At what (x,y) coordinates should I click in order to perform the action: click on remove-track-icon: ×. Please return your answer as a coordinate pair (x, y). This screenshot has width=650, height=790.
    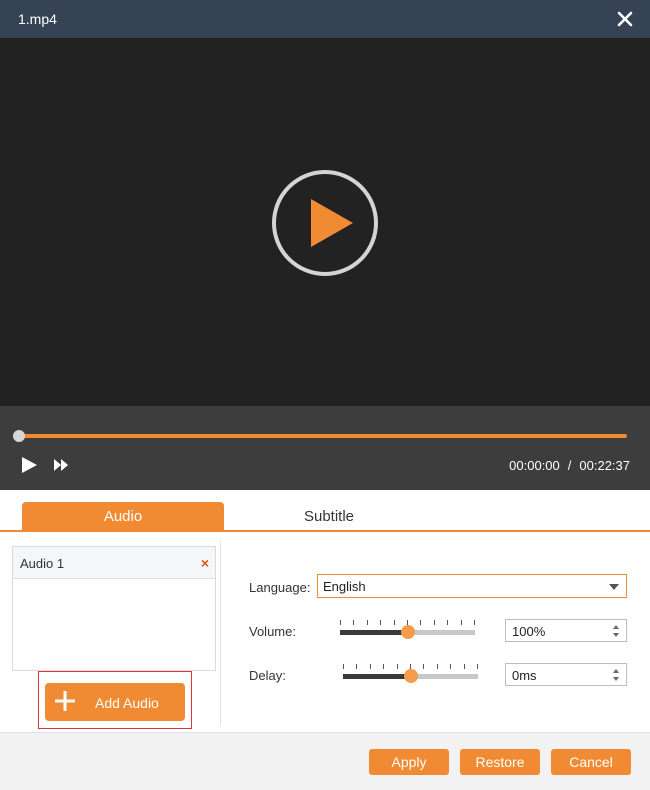
    Looking at the image, I should click on (205, 563).